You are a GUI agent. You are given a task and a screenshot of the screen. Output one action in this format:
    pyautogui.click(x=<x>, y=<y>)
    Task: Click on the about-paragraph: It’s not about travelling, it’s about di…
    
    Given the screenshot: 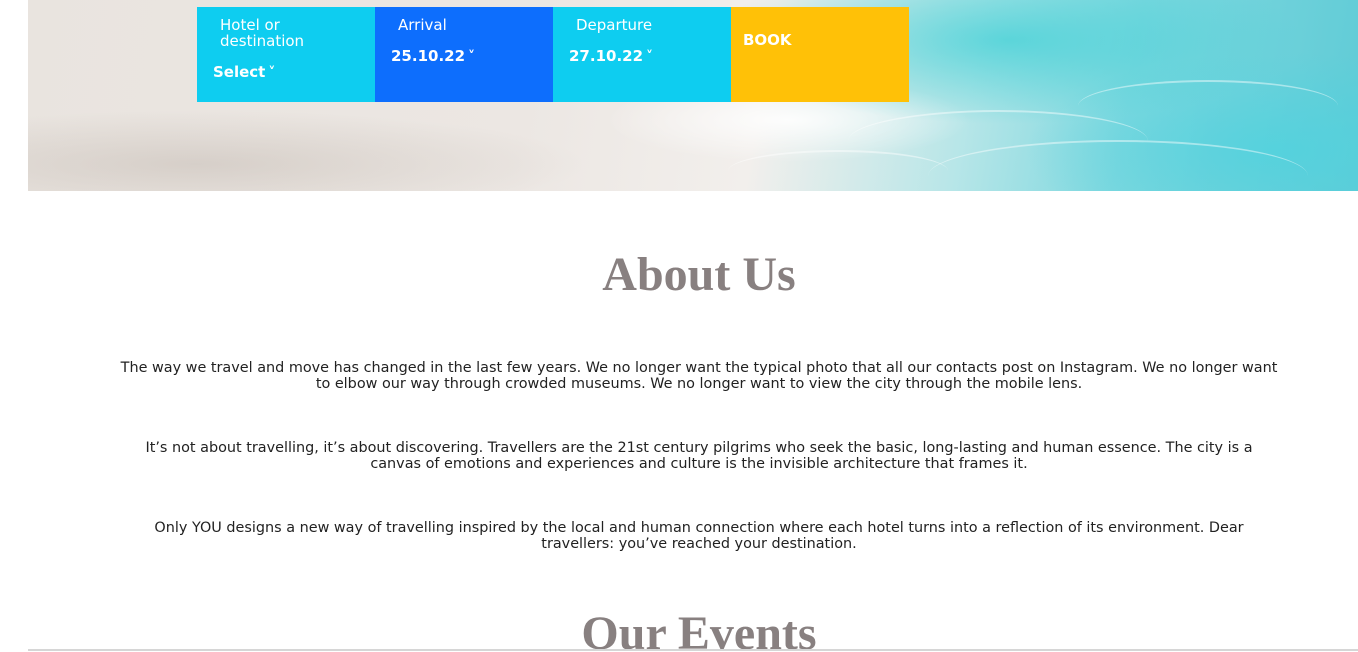 What is the action you would take?
    pyautogui.click(x=699, y=456)
    